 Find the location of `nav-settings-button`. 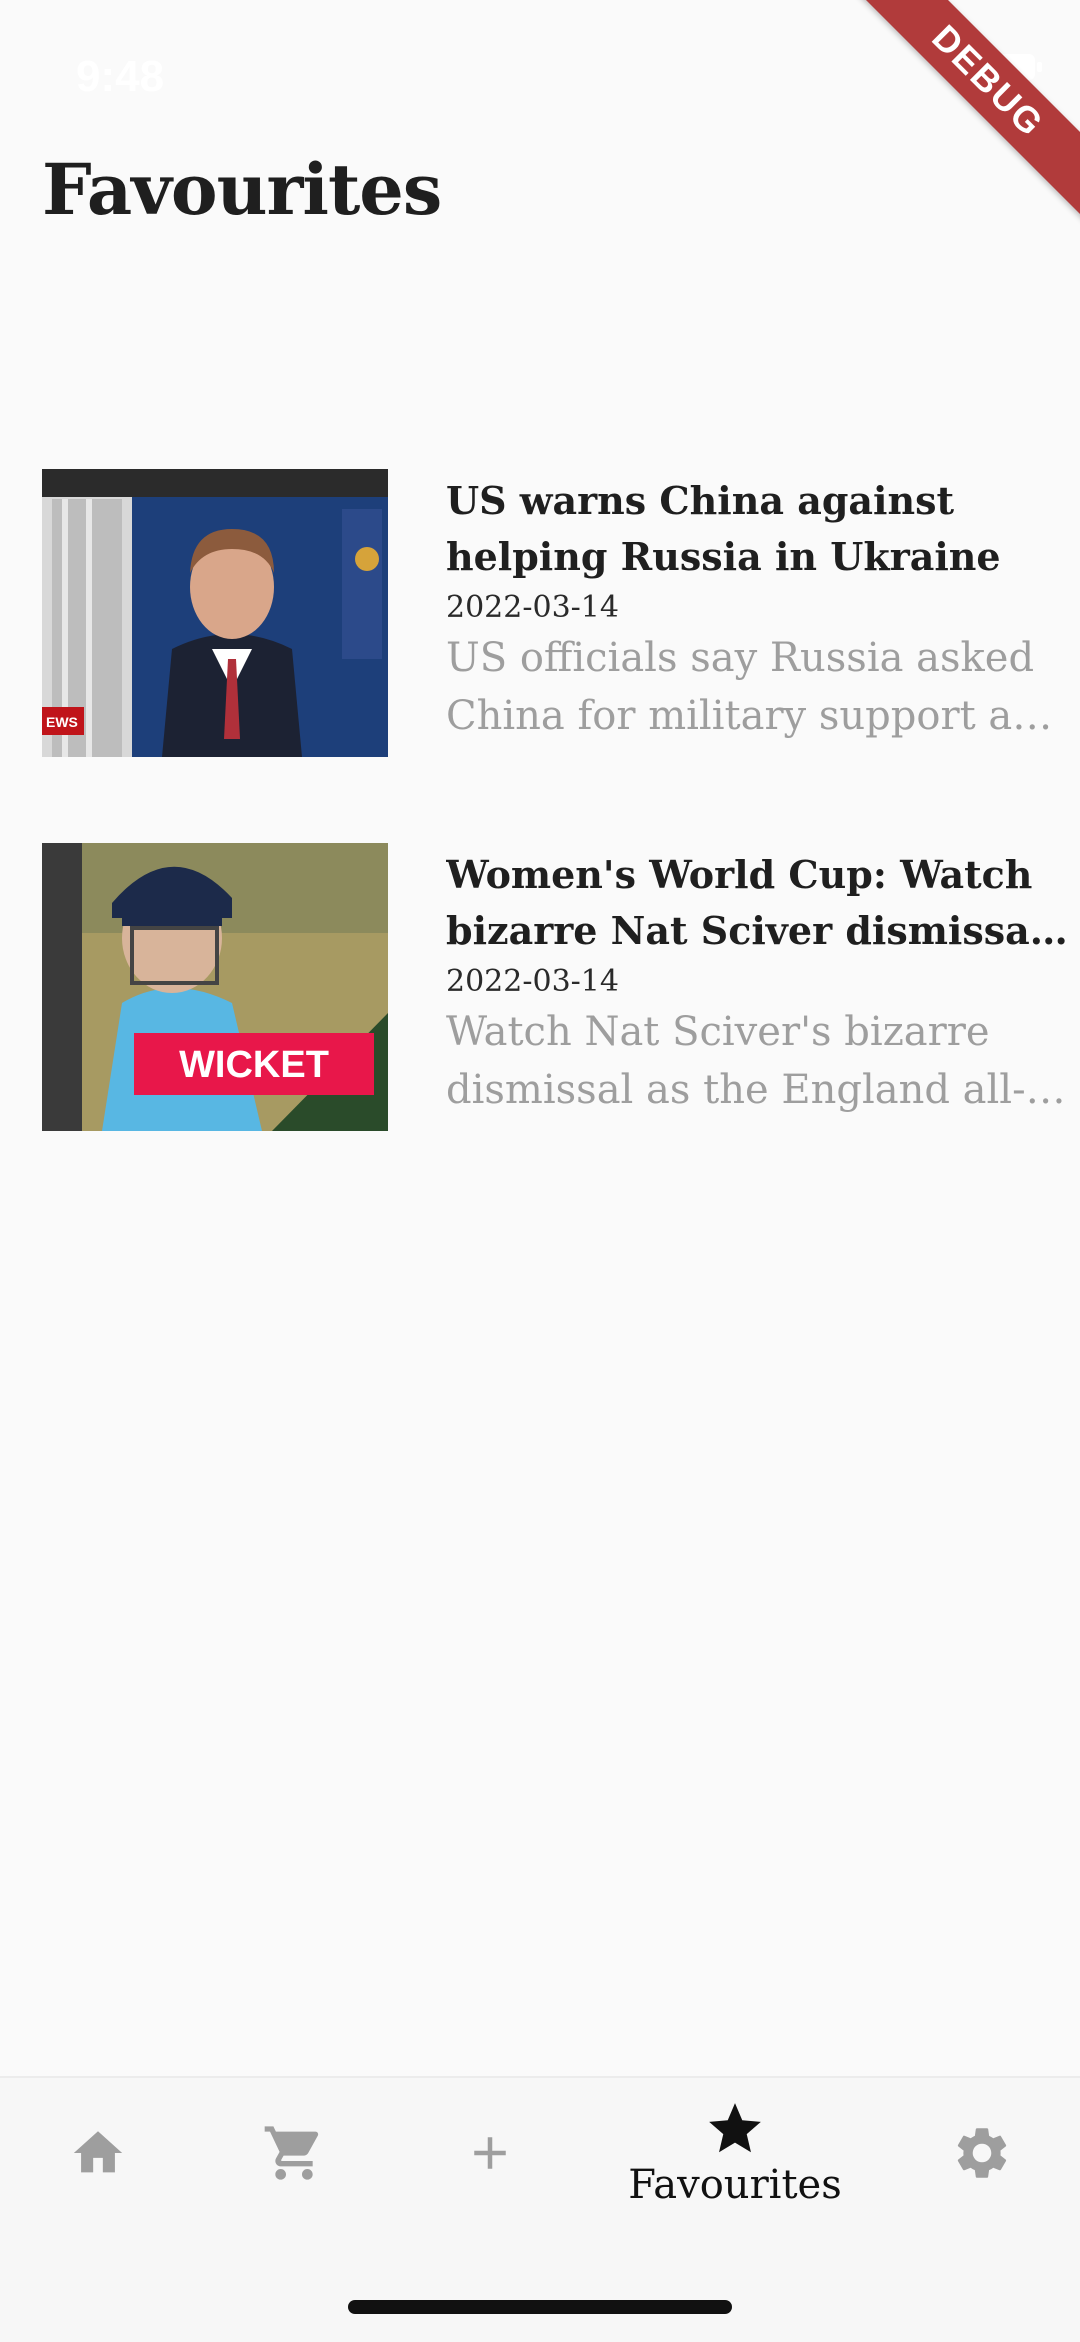

nav-settings-button is located at coordinates (982, 2153).